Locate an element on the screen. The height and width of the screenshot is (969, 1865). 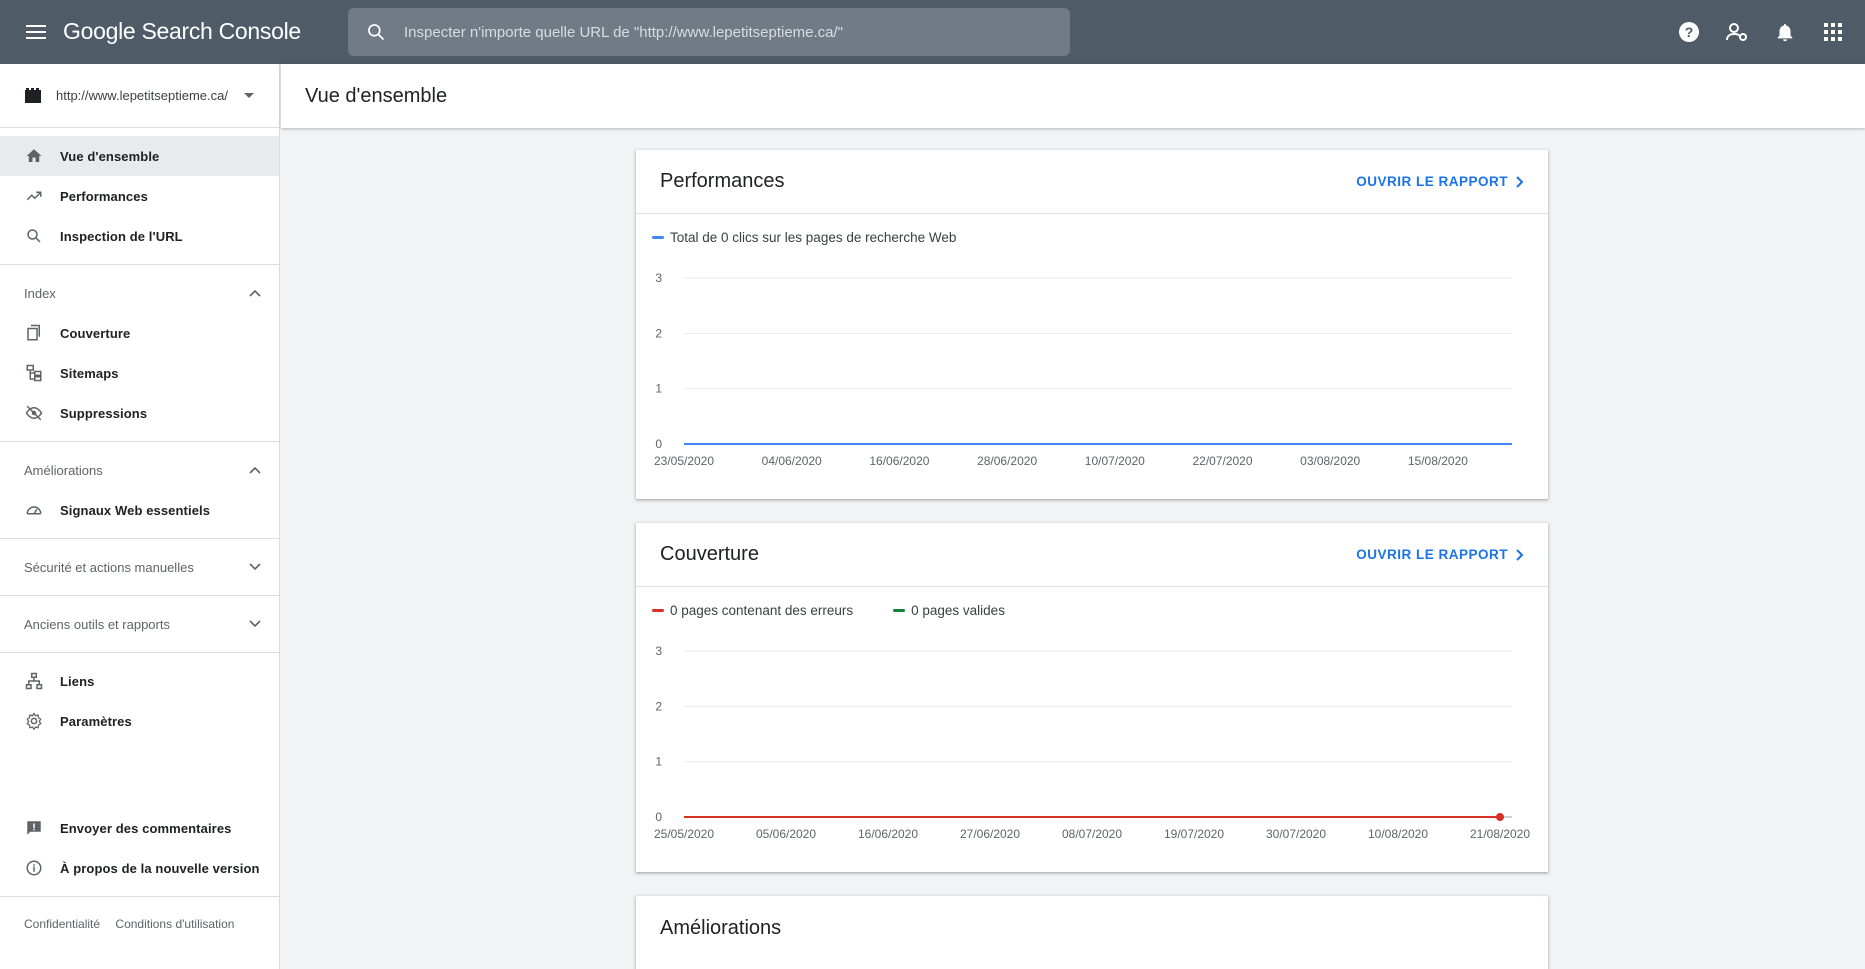
feedback-icon is located at coordinates (34, 828).